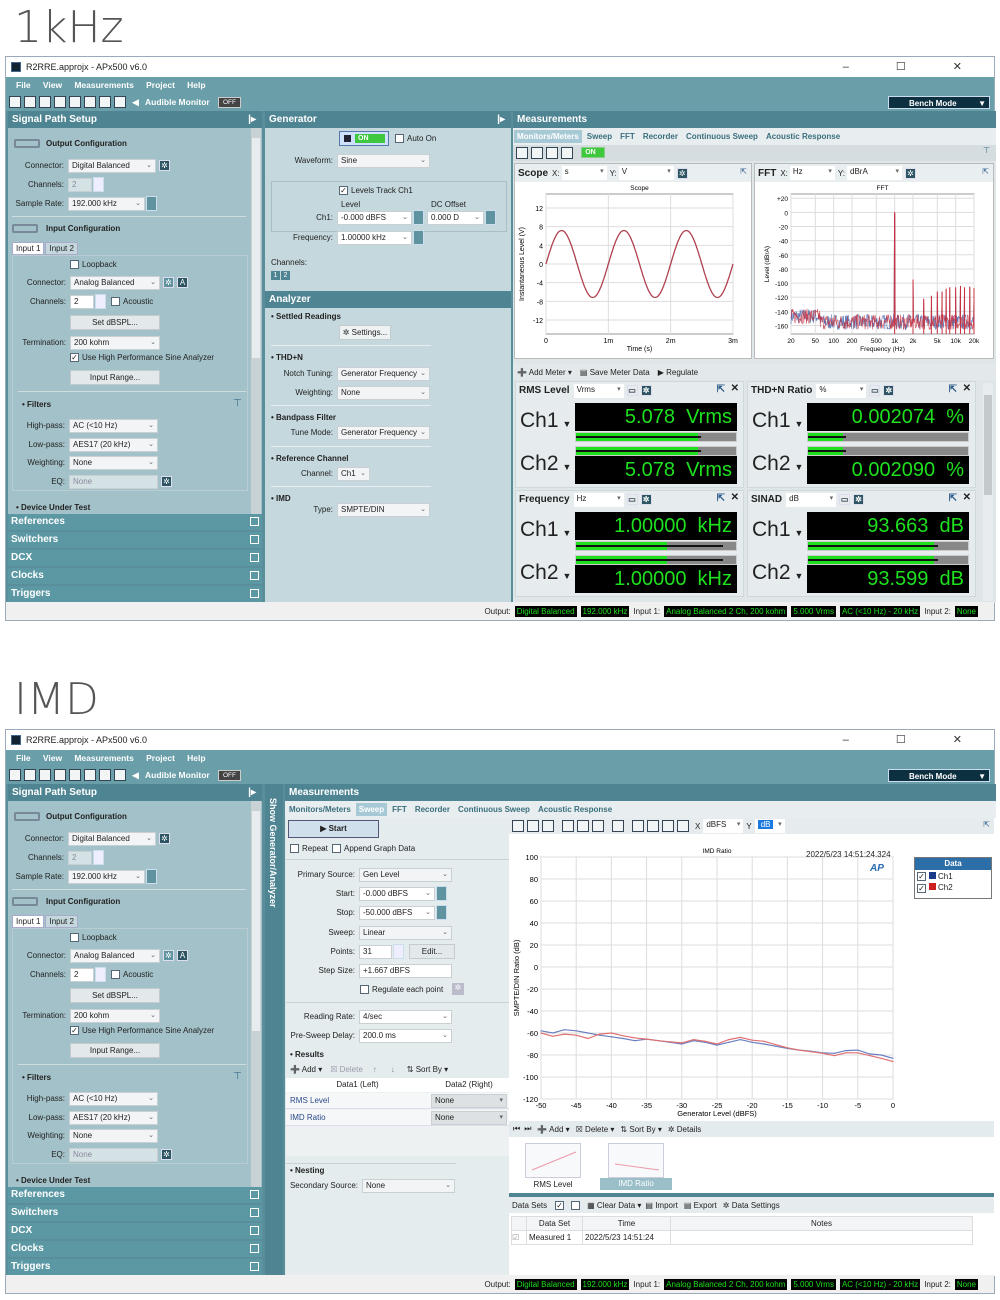 The width and height of the screenshot is (1000, 1300). I want to click on menu-measurements: Measurements, so click(104, 758).